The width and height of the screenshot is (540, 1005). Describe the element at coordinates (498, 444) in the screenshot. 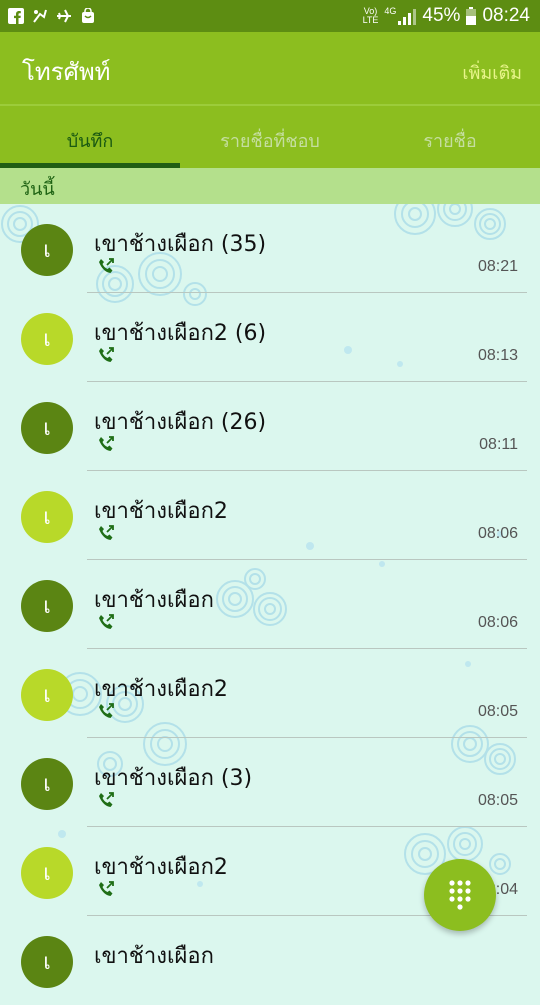

I see `call-time: 08:11` at that location.